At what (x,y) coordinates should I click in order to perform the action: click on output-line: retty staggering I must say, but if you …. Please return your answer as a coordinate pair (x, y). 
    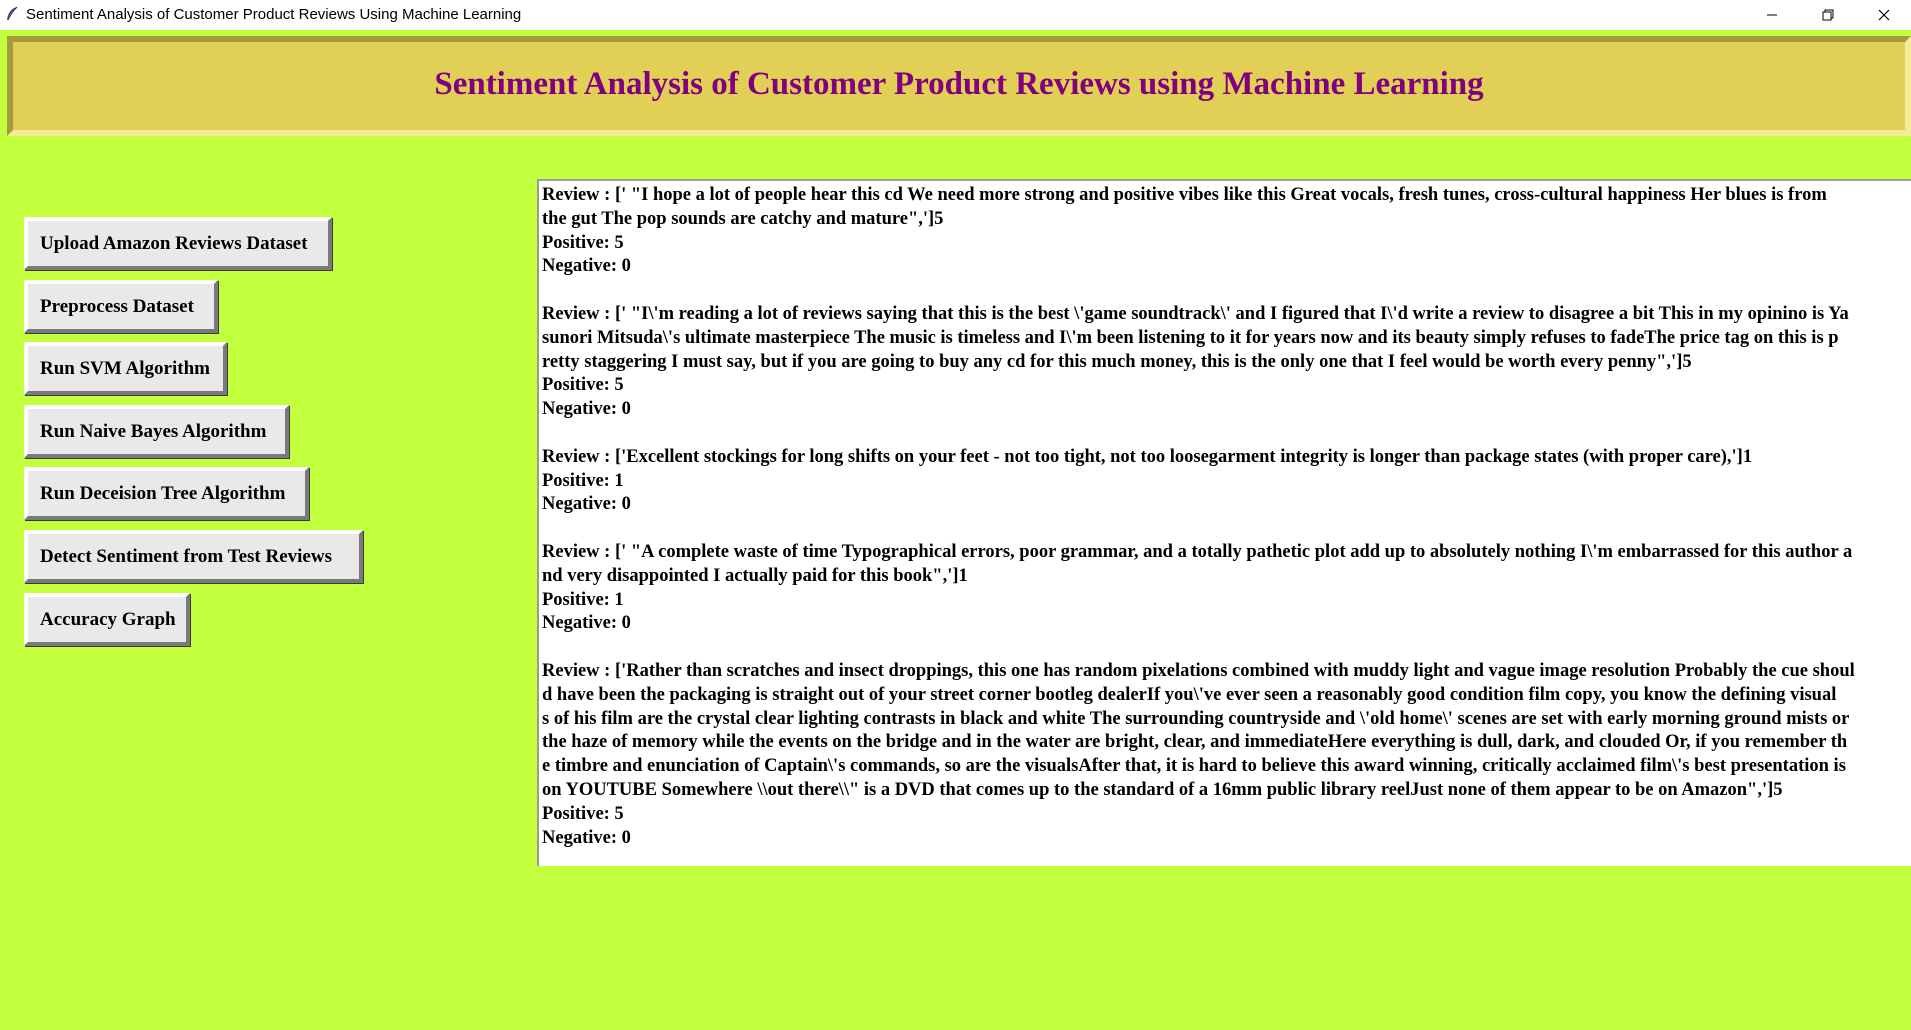
    Looking at the image, I should click on (1117, 361).